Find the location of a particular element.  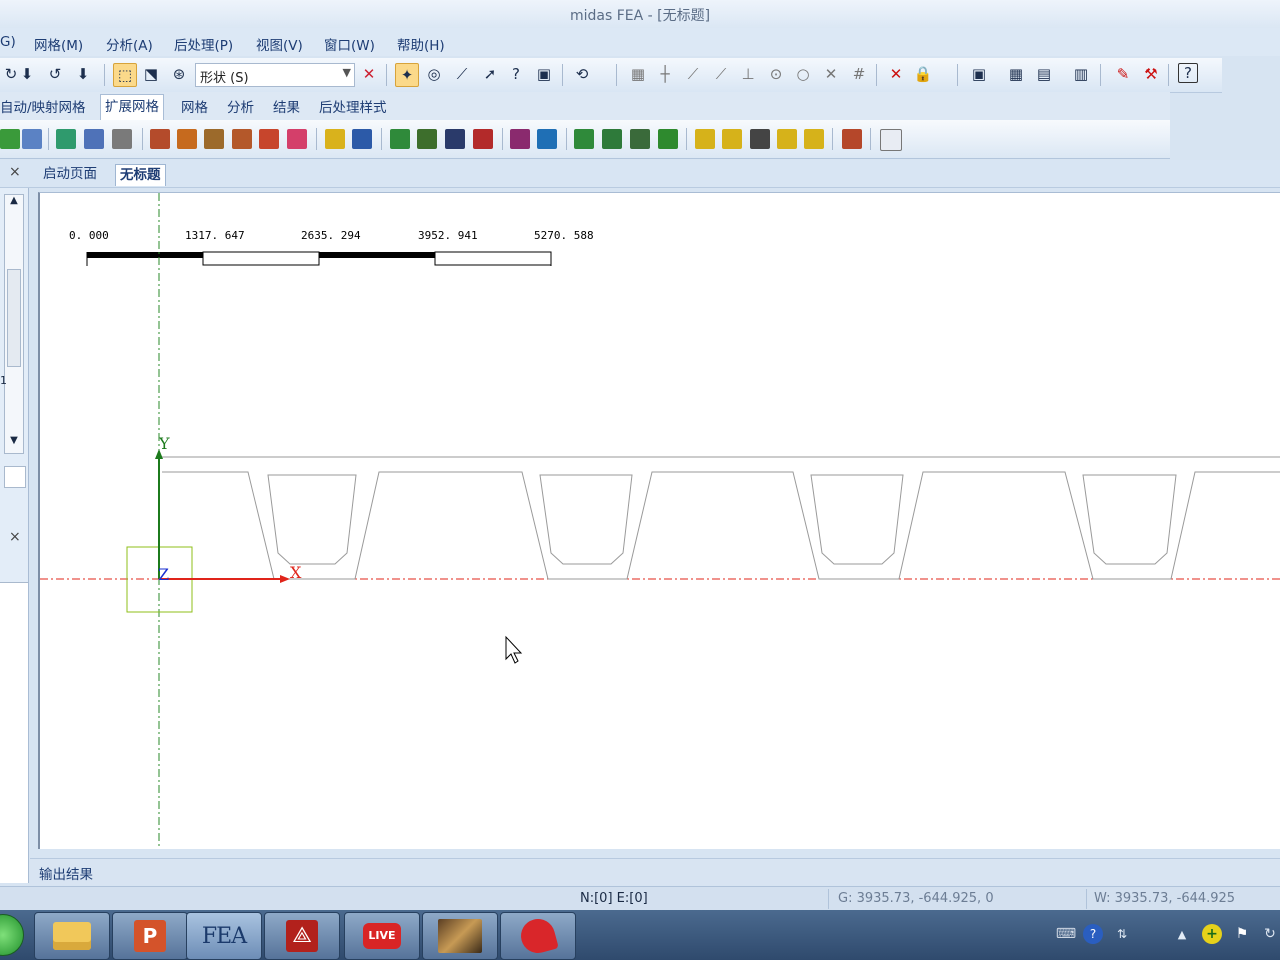

taskbar-live: LIVE is located at coordinates (382, 936).